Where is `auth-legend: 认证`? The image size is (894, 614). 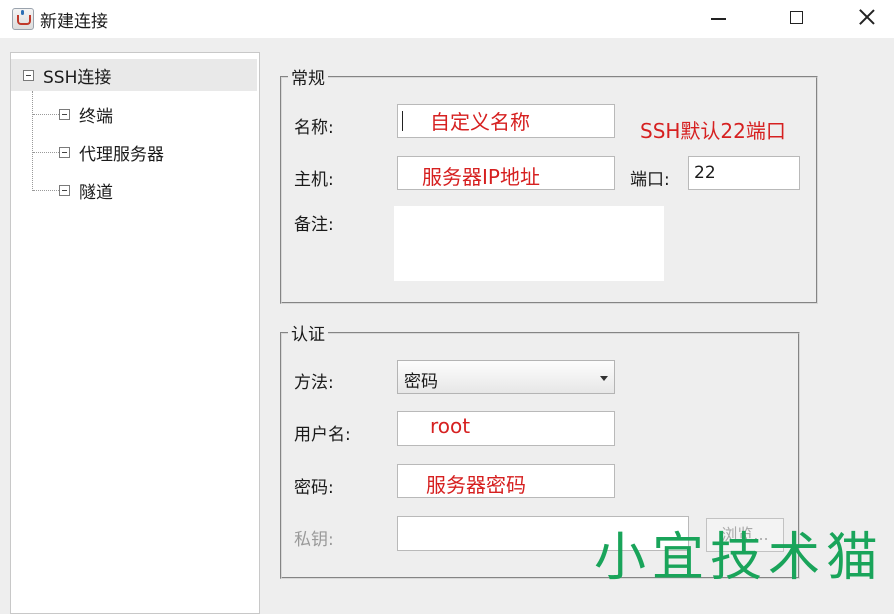 auth-legend: 认证 is located at coordinates (308, 335).